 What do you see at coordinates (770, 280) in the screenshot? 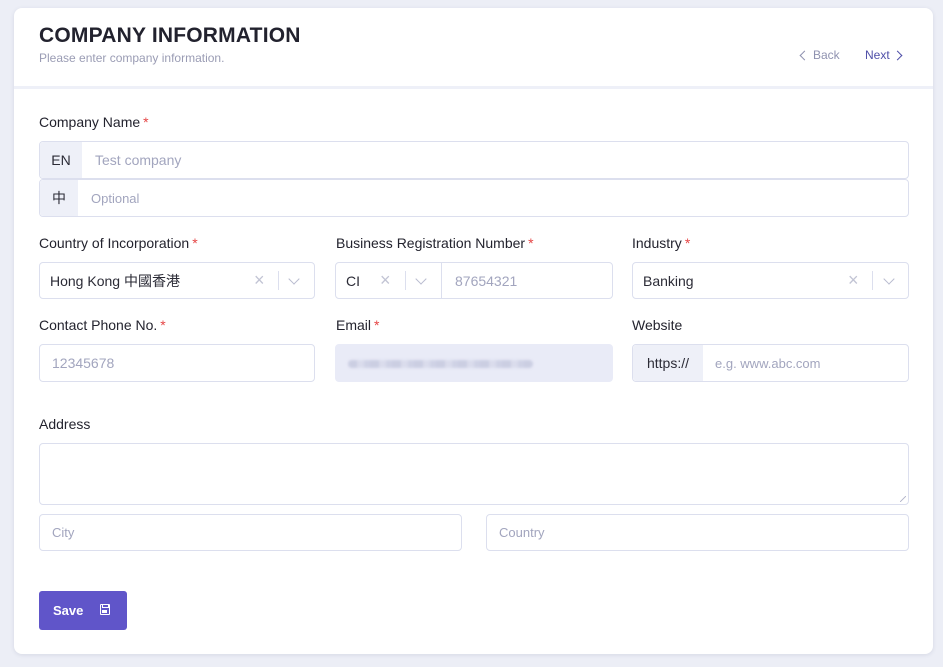
I see `industry-select: Banking ×` at bounding box center [770, 280].